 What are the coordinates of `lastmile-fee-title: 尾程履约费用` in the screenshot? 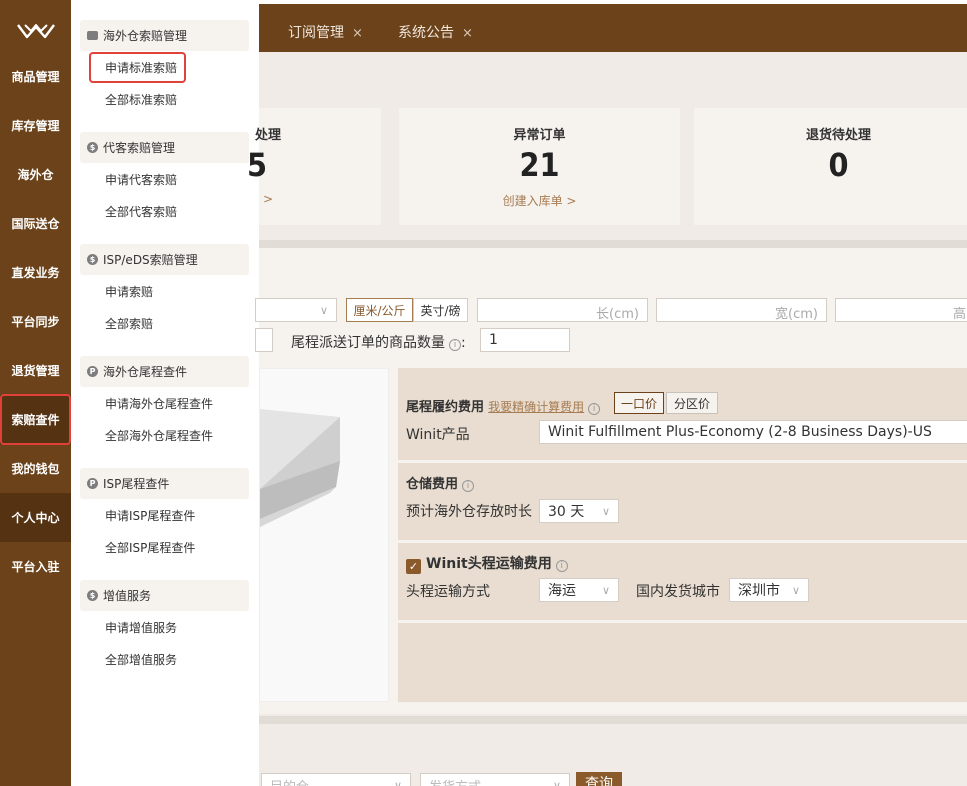 It's located at (445, 407).